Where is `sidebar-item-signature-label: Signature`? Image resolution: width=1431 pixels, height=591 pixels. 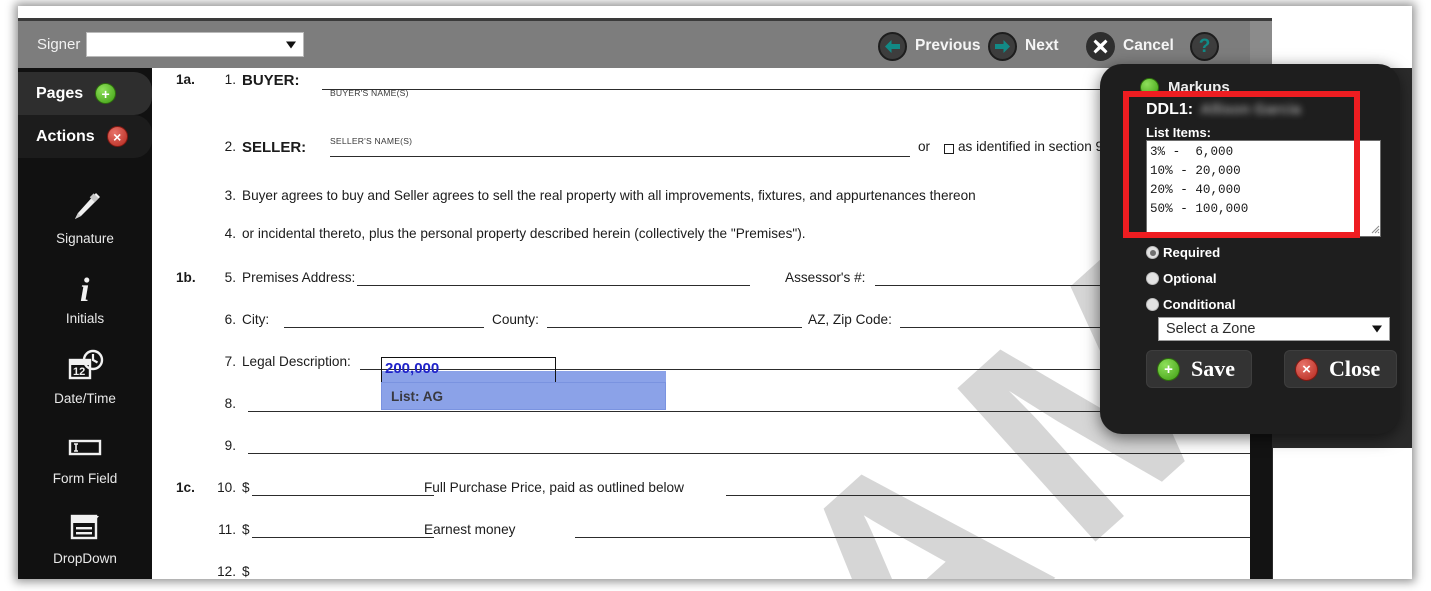
sidebar-item-signature-label: Signature is located at coordinates (85, 238).